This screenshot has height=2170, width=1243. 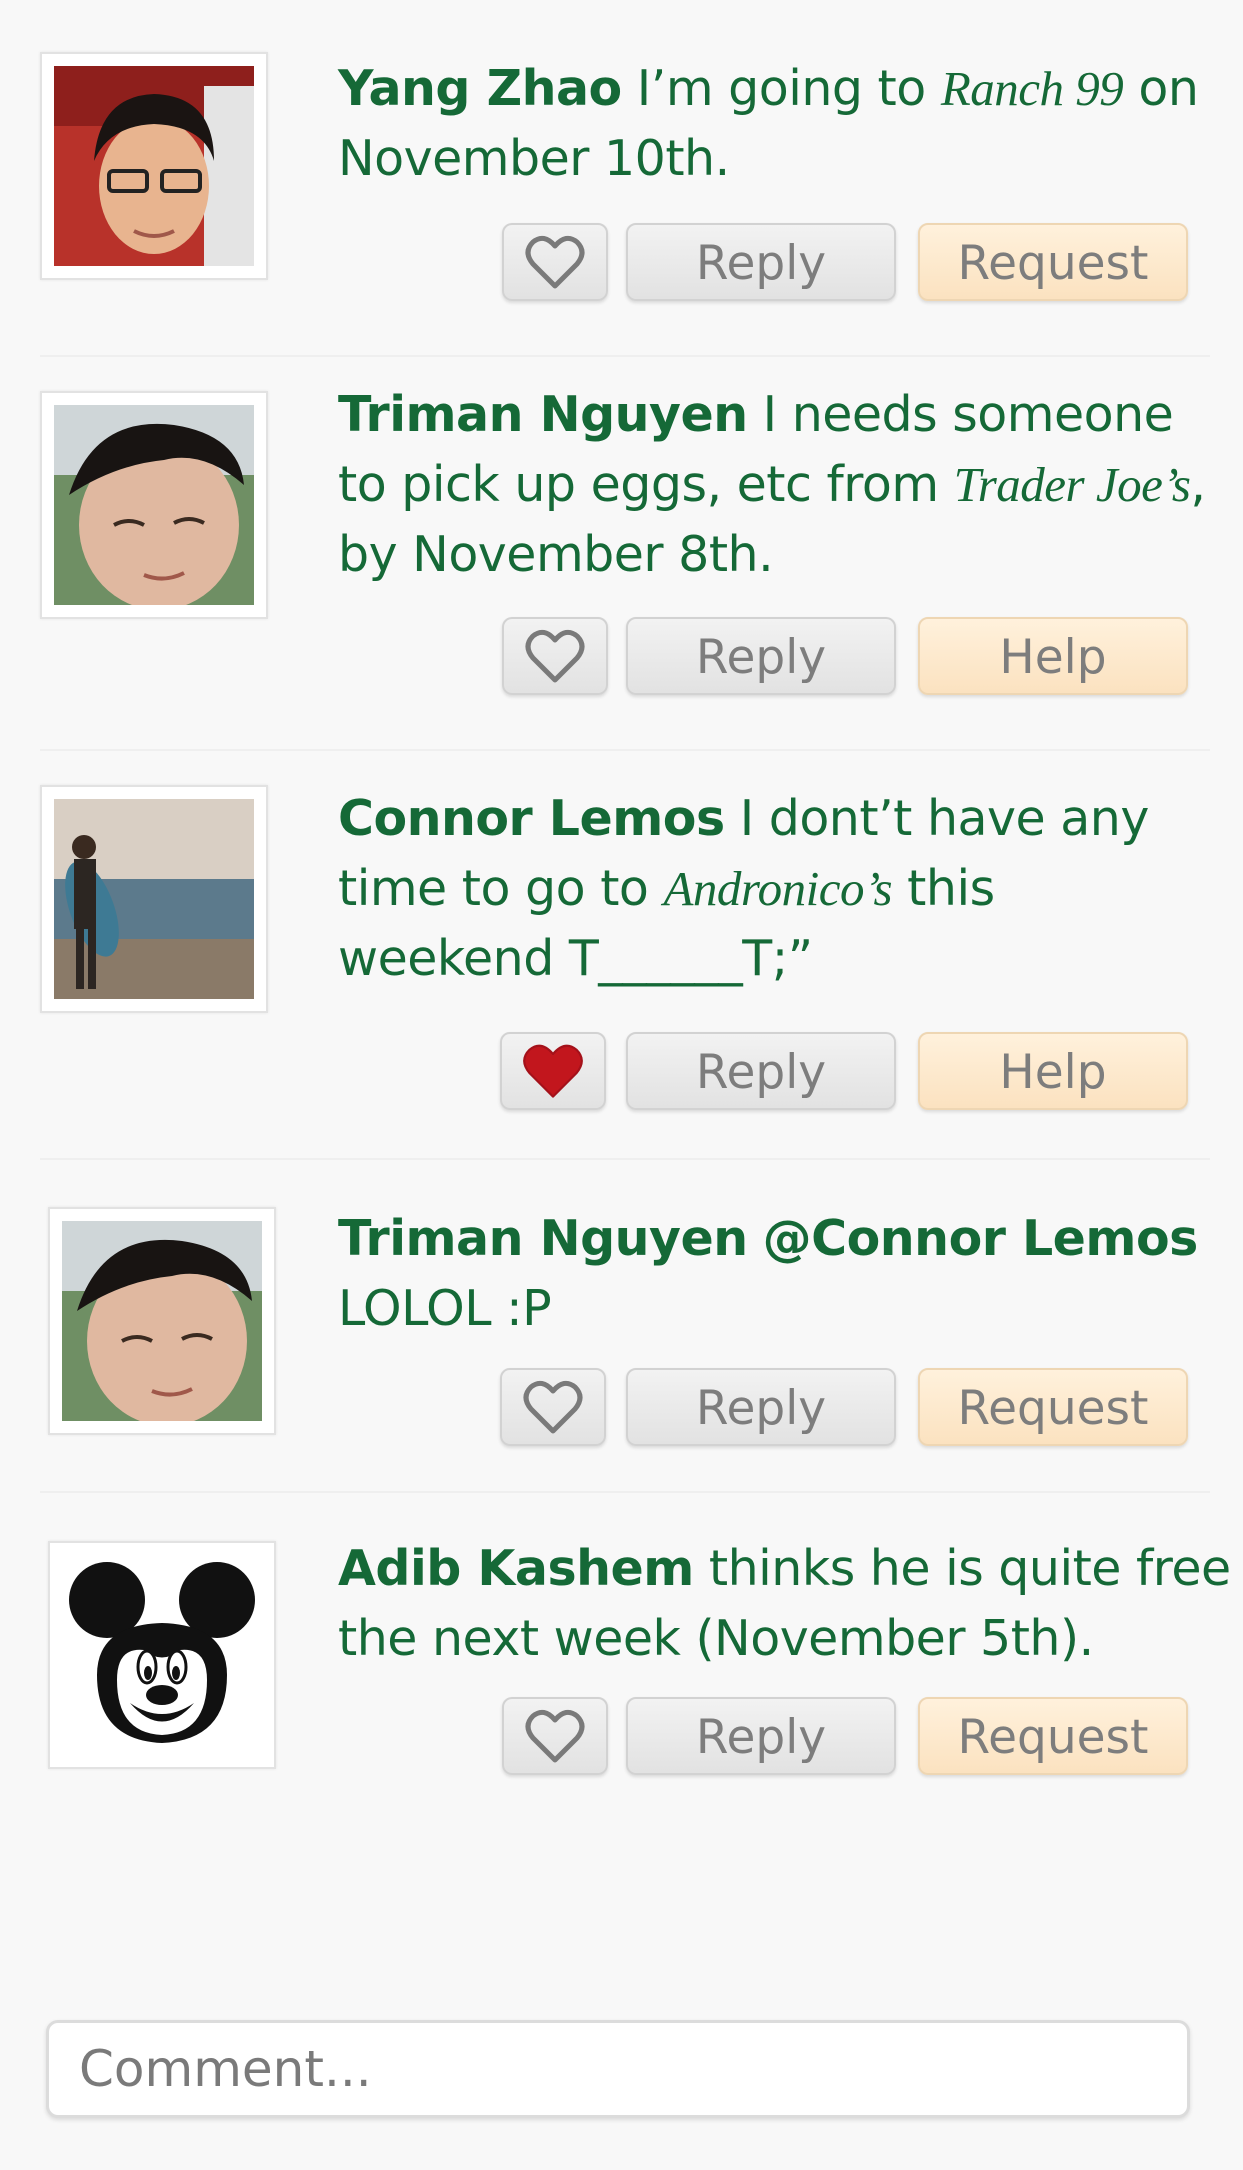 I want to click on avatar-connor-lemos, so click(x=154, y=899).